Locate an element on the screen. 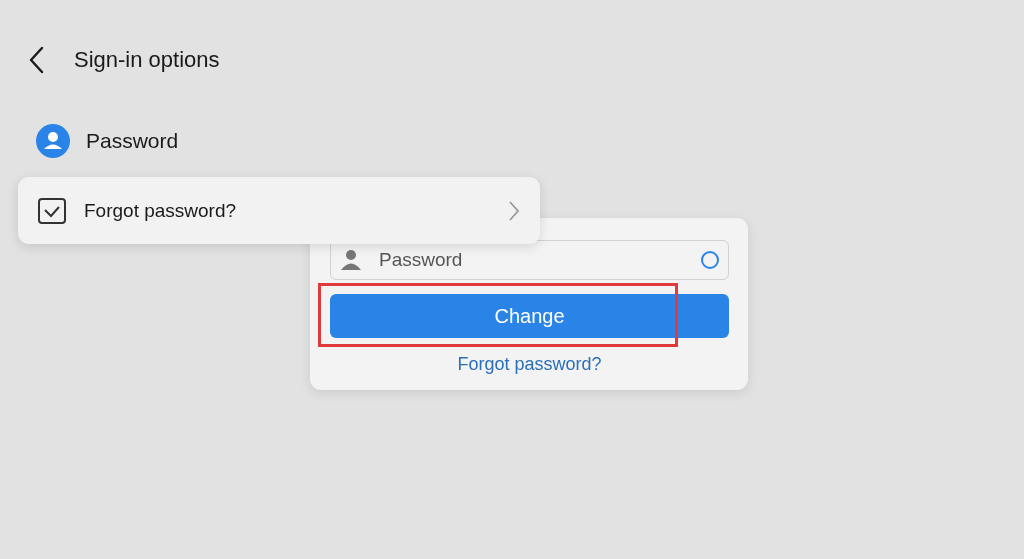 The image size is (1024, 559). password-field: Password is located at coordinates (529, 260).